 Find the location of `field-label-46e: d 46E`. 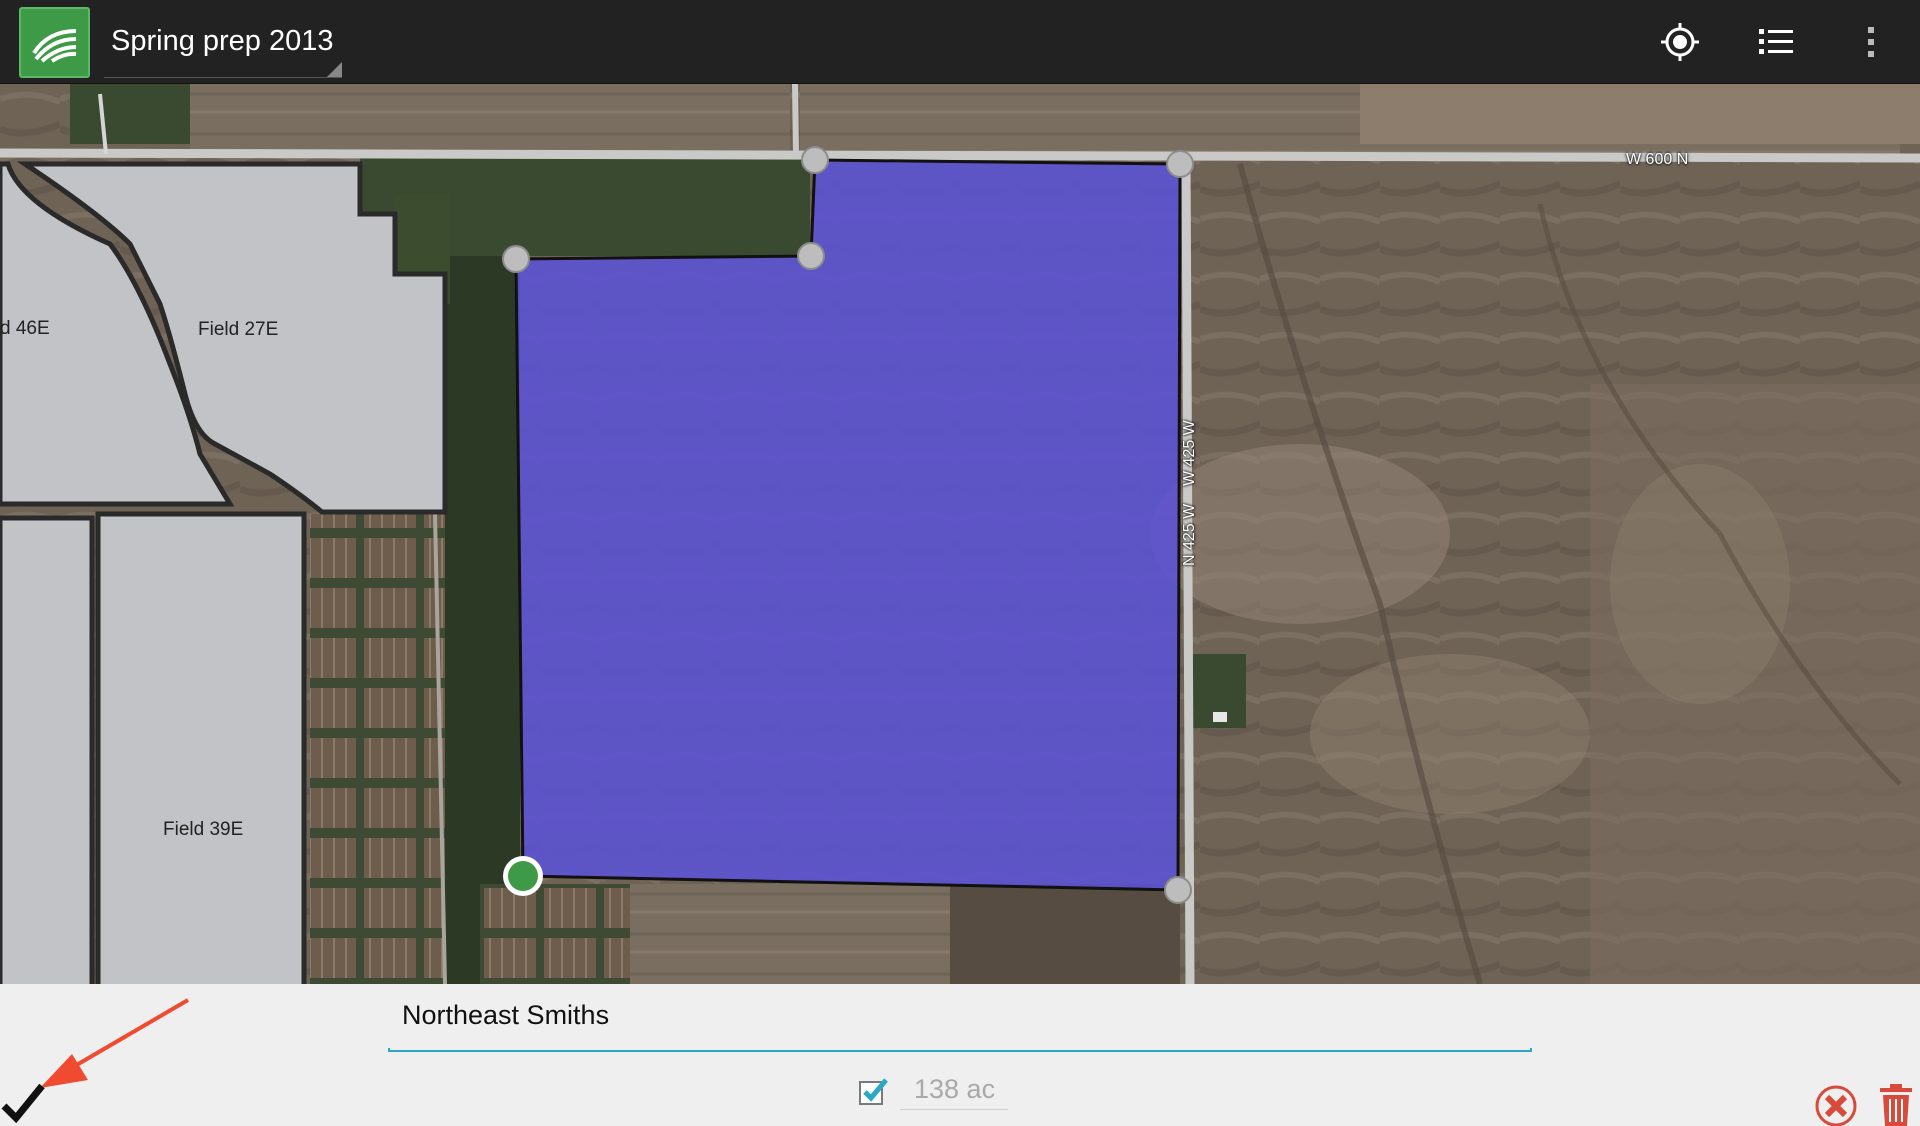

field-label-46e: d 46E is located at coordinates (25, 329).